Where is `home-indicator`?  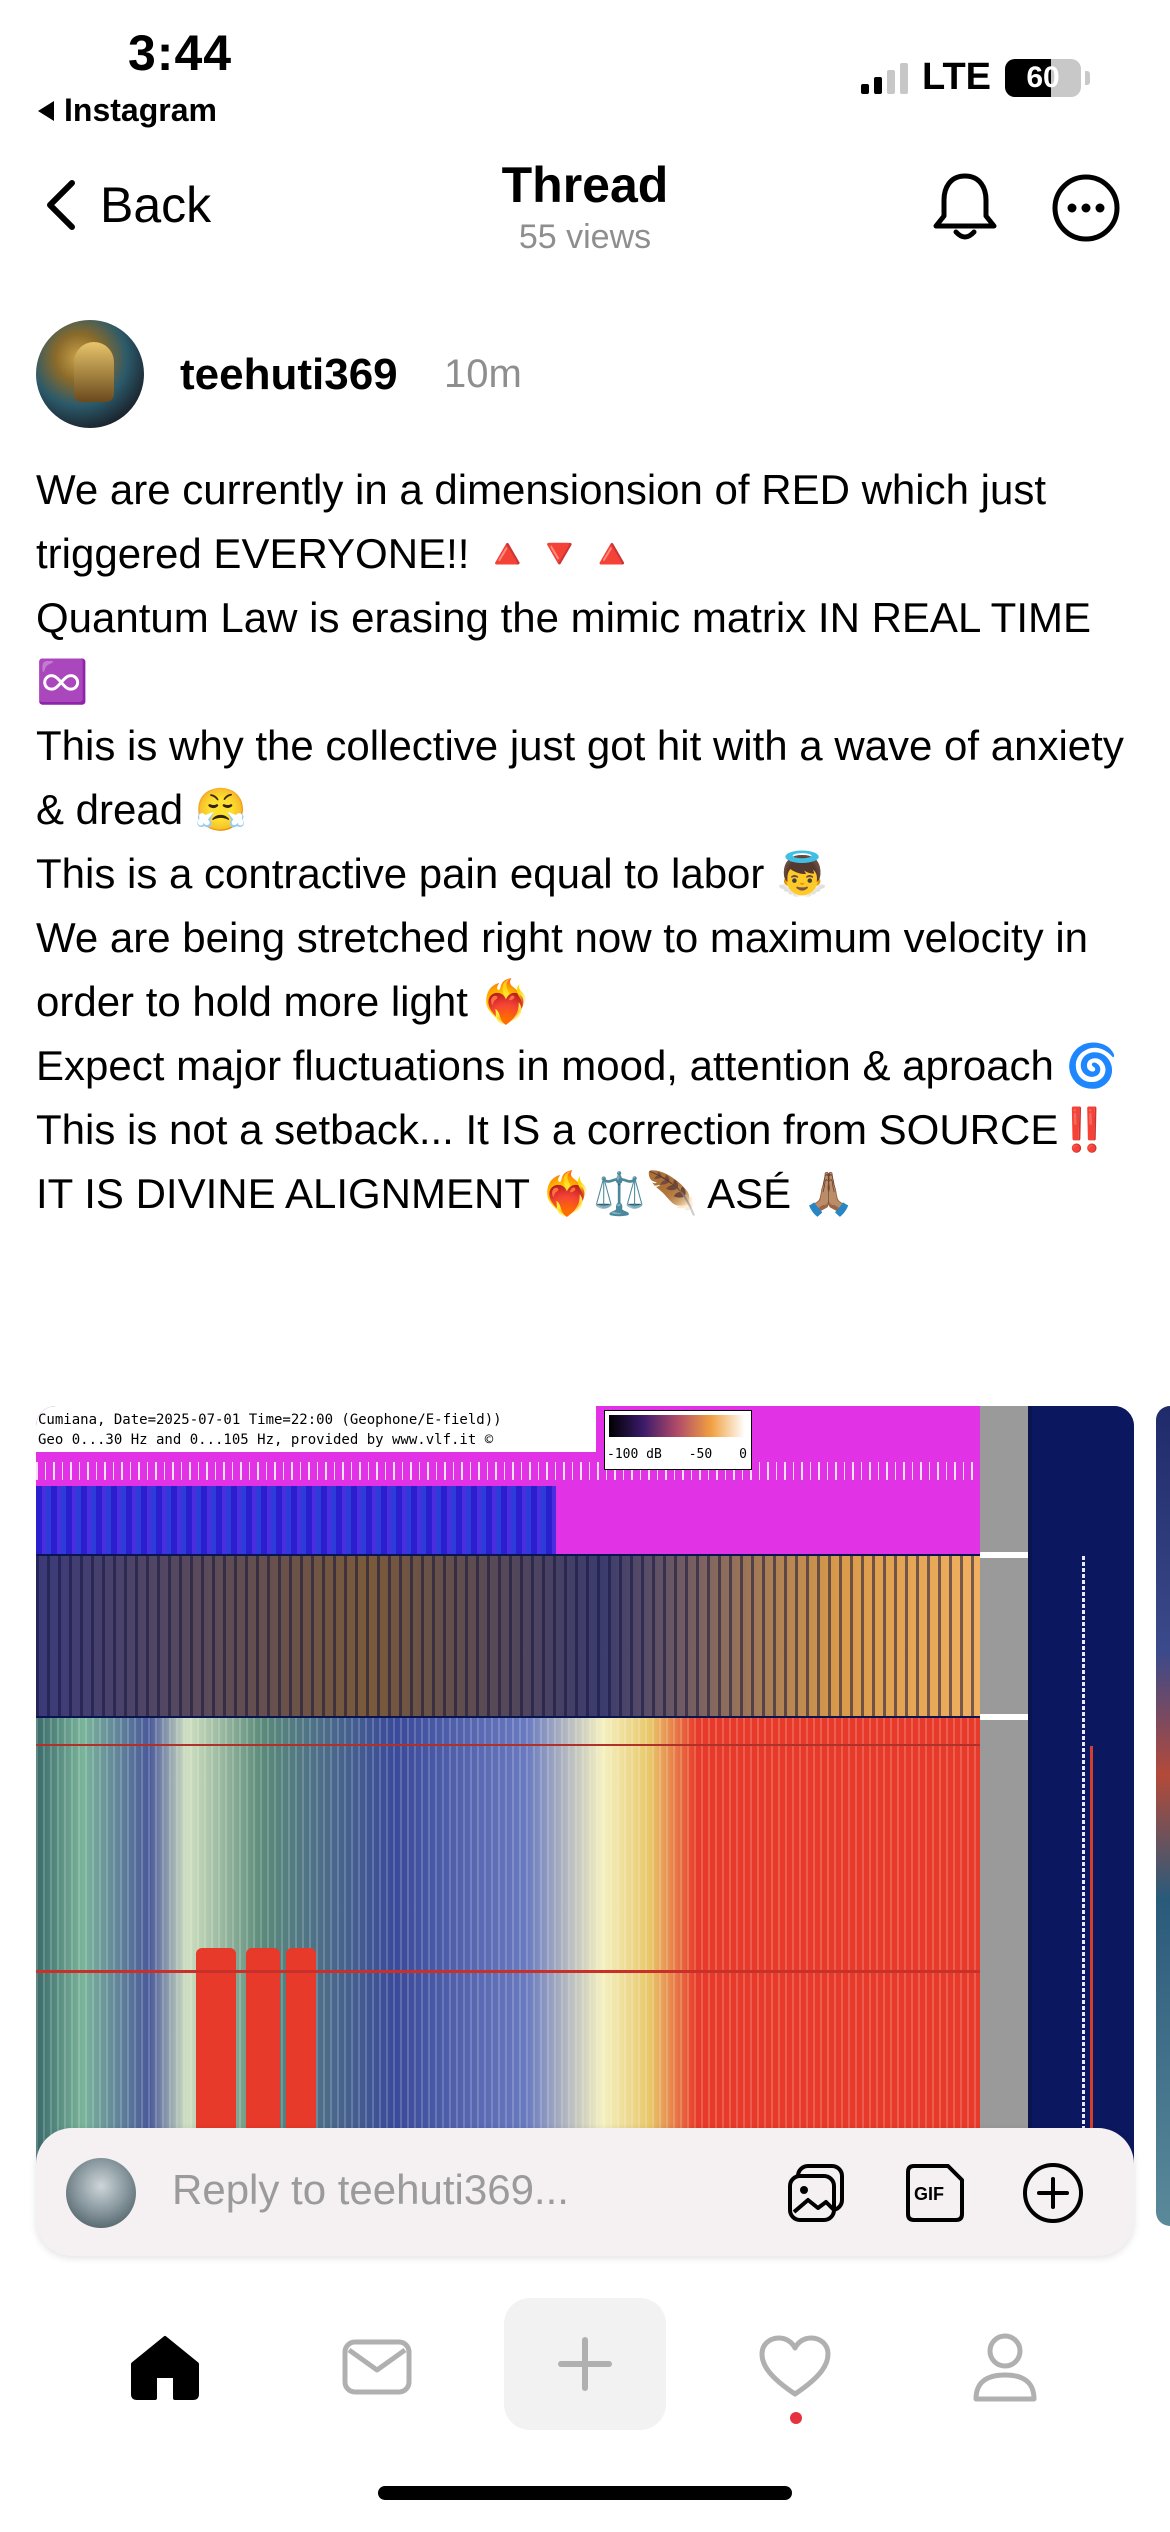 home-indicator is located at coordinates (585, 2493).